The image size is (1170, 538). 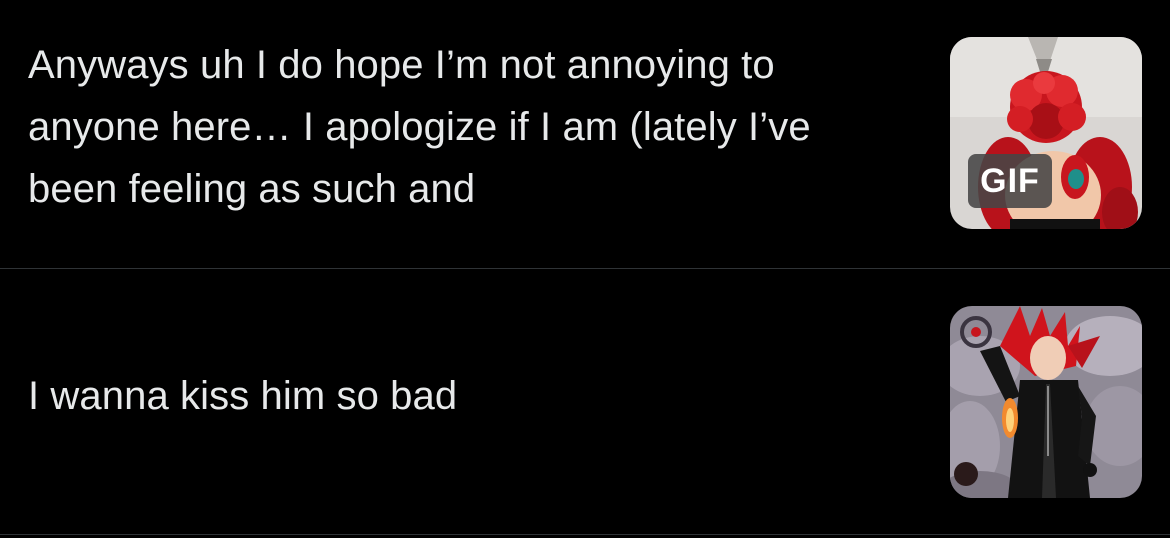 What do you see at coordinates (585, 534) in the screenshot?
I see `divider` at bounding box center [585, 534].